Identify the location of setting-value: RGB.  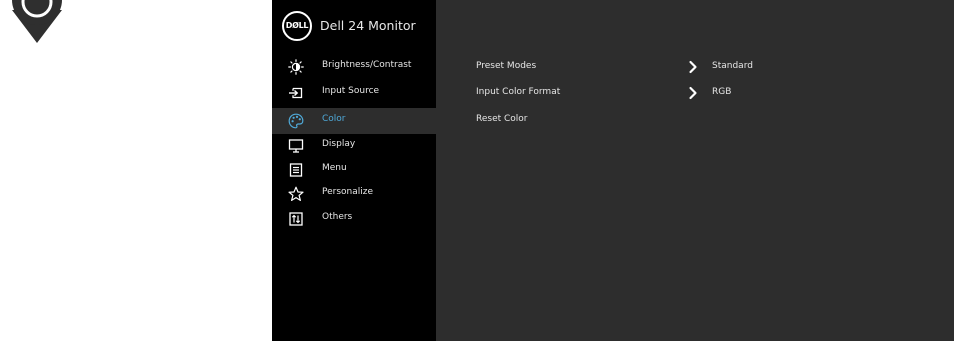
(722, 92).